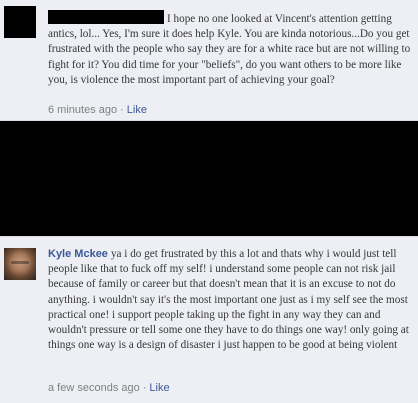 The height and width of the screenshot is (403, 418). I want to click on avatar, so click(20, 264).